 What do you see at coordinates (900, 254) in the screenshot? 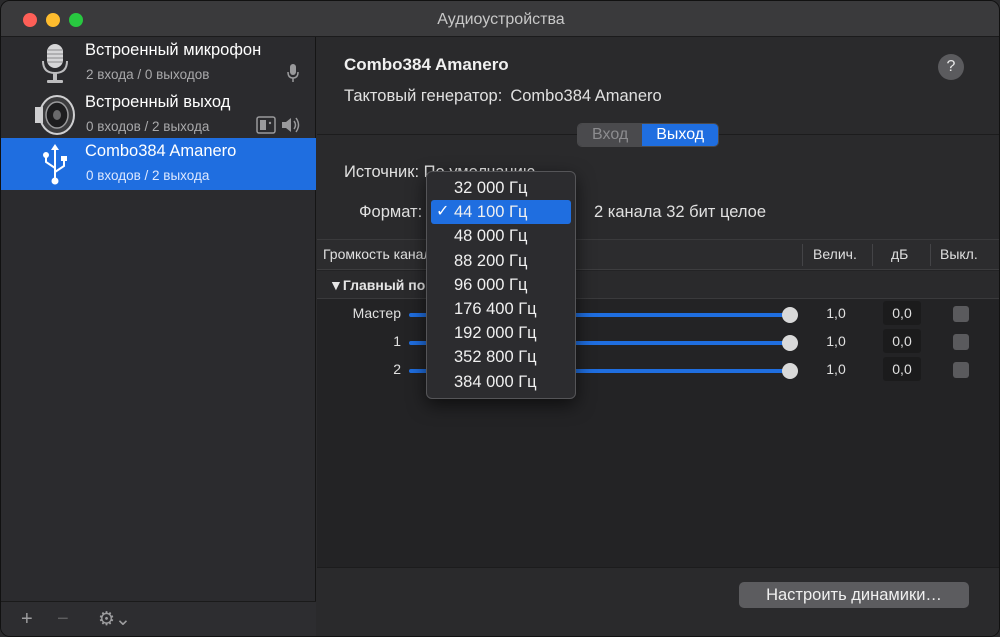
I see `column-header-db: дБ` at bounding box center [900, 254].